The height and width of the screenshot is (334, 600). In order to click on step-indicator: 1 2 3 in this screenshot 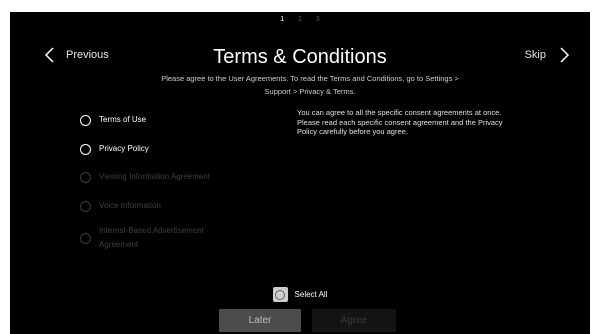, I will do `click(300, 19)`.